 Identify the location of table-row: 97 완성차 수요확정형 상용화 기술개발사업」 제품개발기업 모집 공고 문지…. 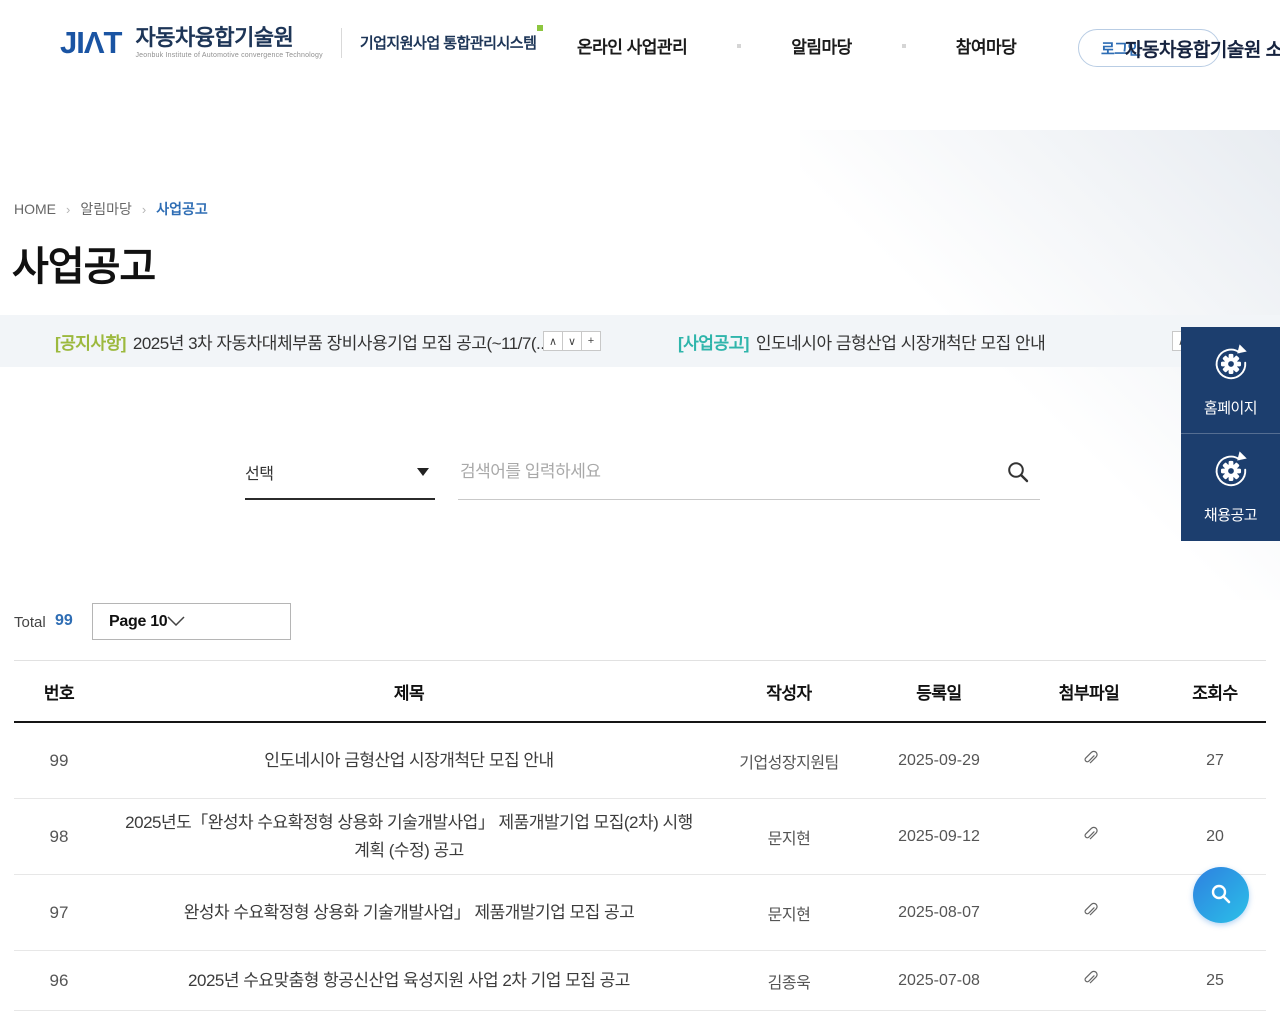
(640, 913).